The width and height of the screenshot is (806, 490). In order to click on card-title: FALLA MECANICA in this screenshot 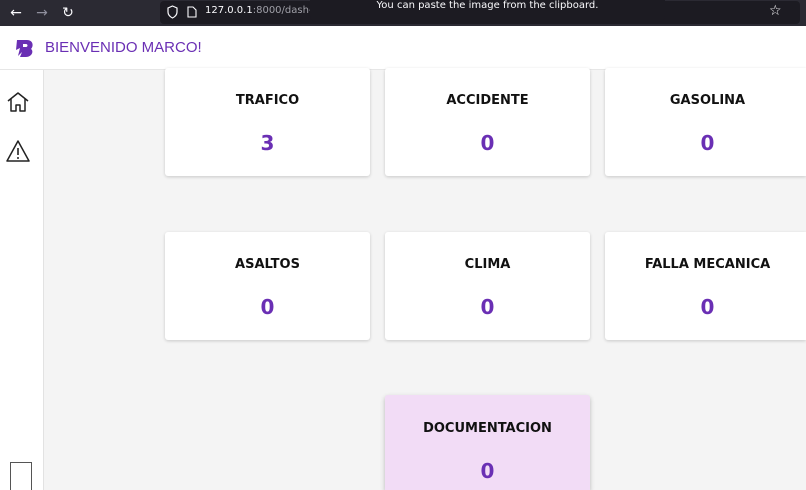, I will do `click(707, 264)`.